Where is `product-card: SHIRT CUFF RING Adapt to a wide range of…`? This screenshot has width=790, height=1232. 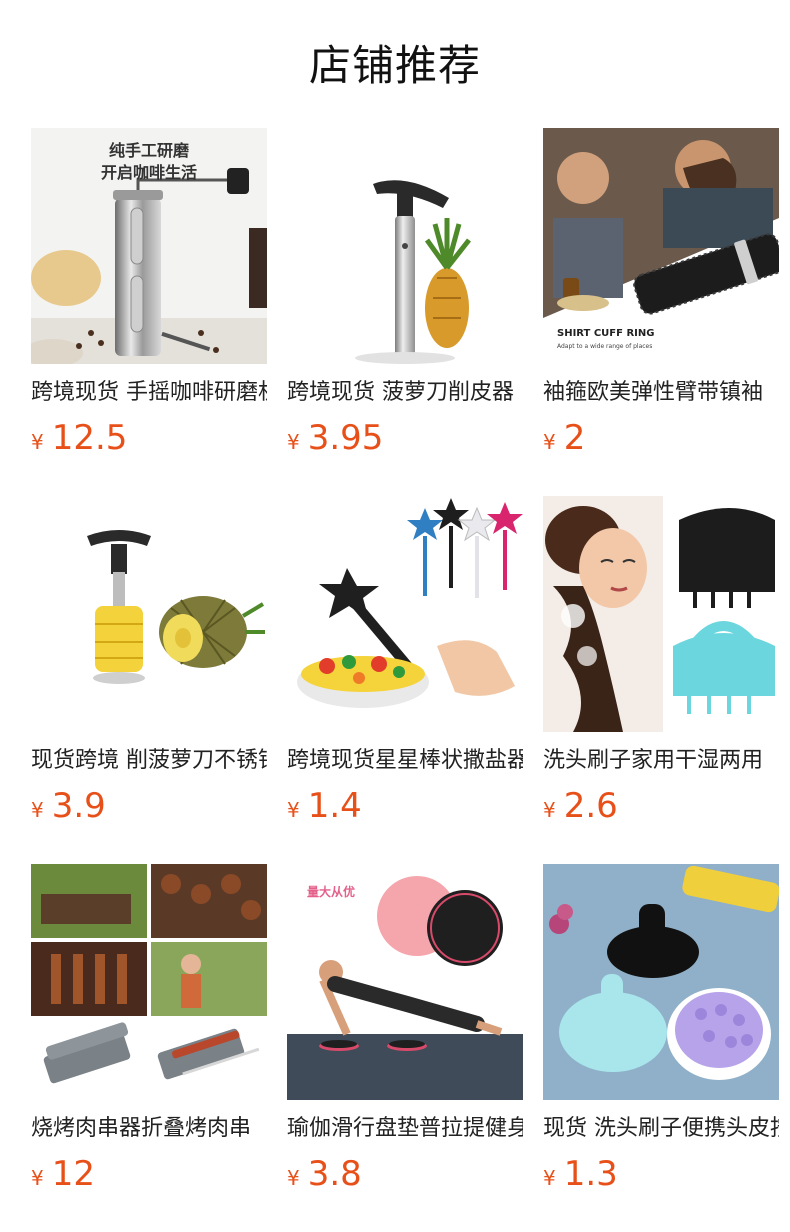
product-card: SHIRT CUFF RING Adapt to a wide range of… is located at coordinates (661, 312).